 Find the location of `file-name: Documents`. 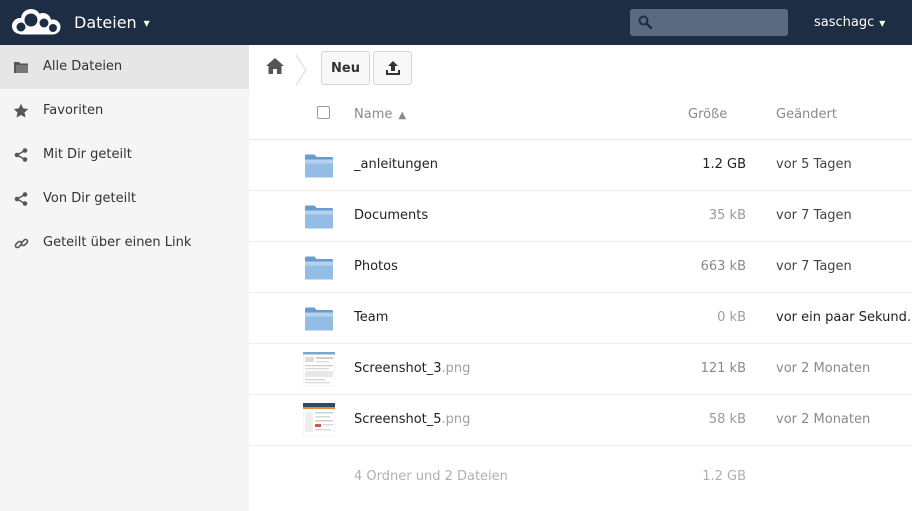

file-name: Documents is located at coordinates (391, 215).